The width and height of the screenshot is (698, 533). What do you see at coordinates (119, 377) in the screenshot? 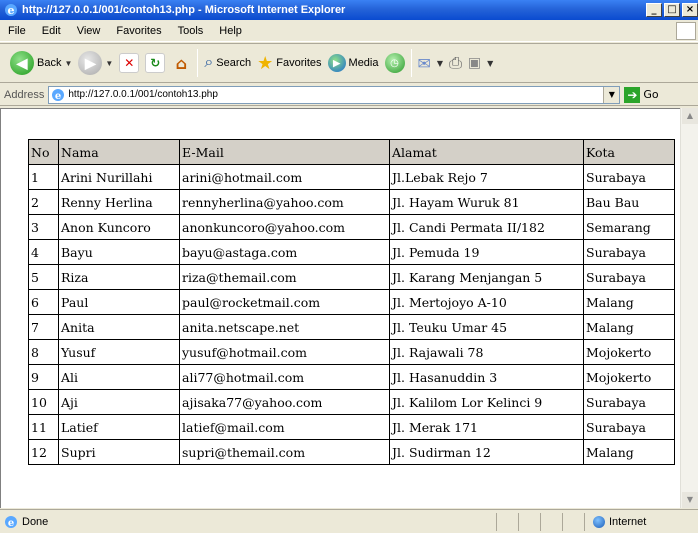
I see `cell-nama: Ali` at bounding box center [119, 377].